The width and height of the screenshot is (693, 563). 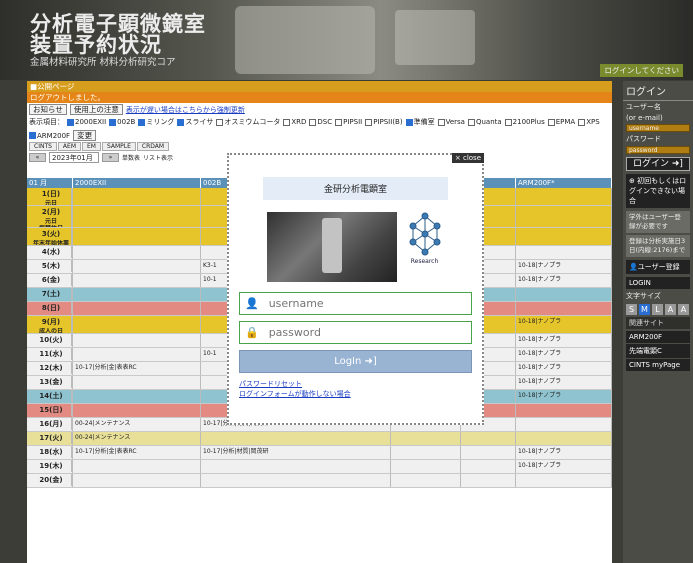 What do you see at coordinates (348, 122) in the screenshot?
I see `instrument-checkbox: PIPSII` at bounding box center [348, 122].